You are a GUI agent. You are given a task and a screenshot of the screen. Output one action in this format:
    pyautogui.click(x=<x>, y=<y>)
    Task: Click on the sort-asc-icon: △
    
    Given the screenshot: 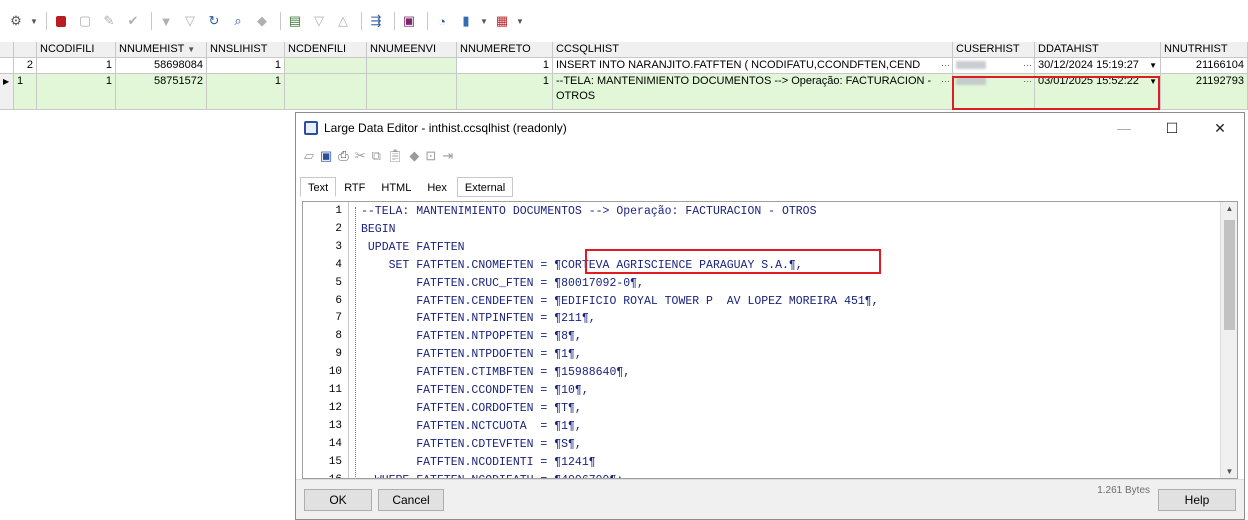 What is the action you would take?
    pyautogui.click(x=343, y=21)
    